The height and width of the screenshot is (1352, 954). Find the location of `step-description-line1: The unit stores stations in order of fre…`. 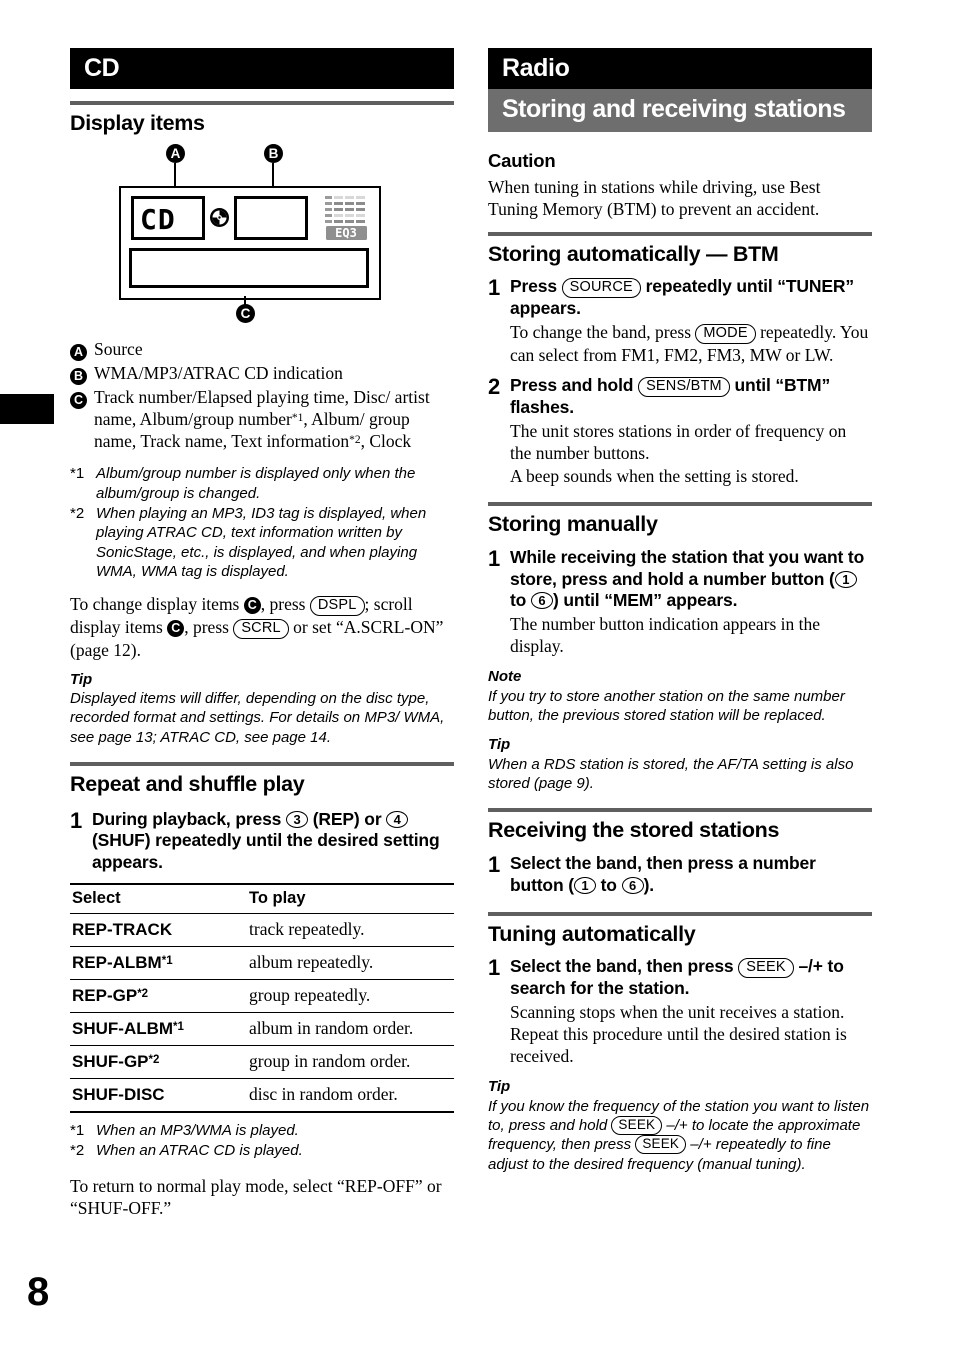

step-description-line1: The unit stores stations in order of fre… is located at coordinates (678, 442).